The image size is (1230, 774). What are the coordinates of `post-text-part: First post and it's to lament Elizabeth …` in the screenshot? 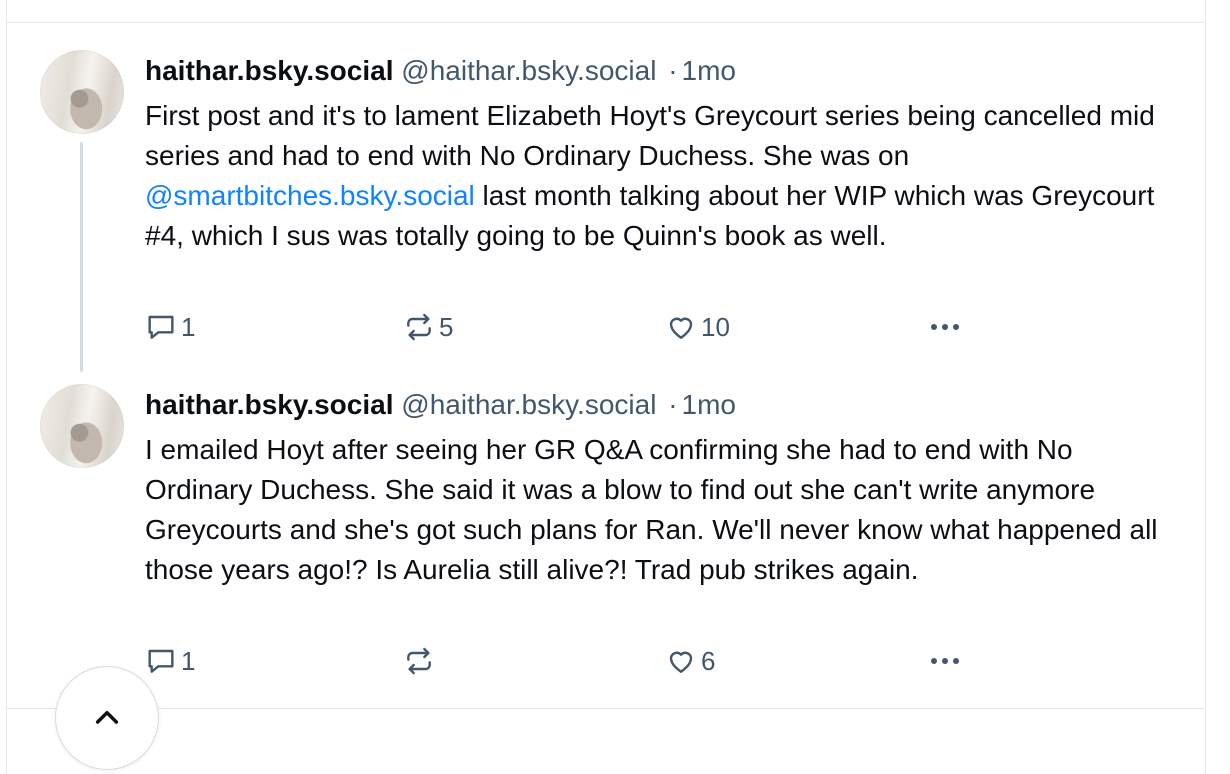 It's located at (650, 135).